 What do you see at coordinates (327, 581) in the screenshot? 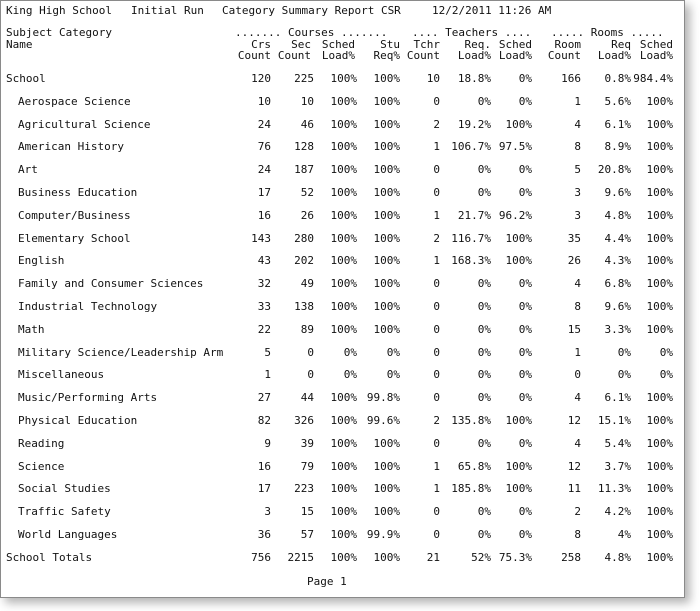
I see `page-number: Page 1` at bounding box center [327, 581].